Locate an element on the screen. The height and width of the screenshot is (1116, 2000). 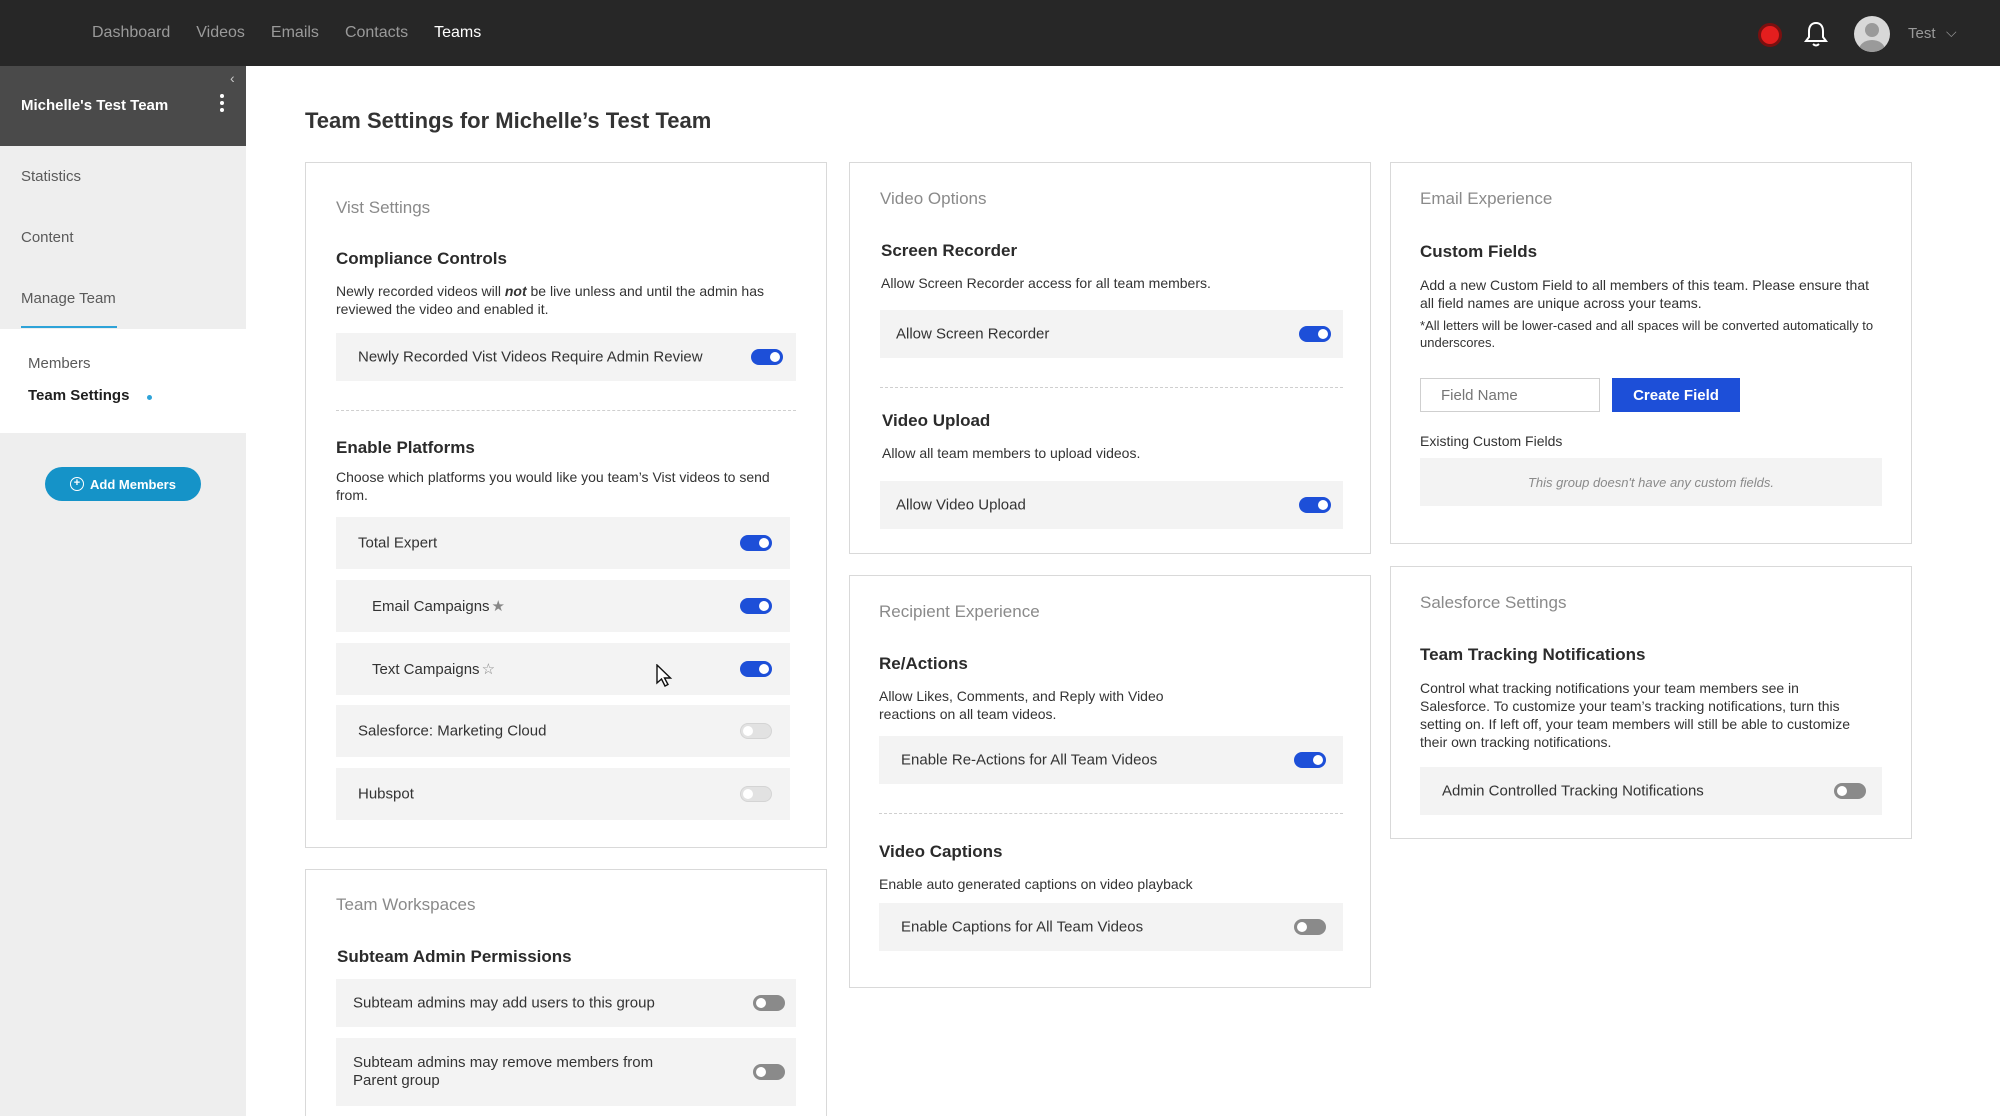
active-indicator is located at coordinates (149, 397).